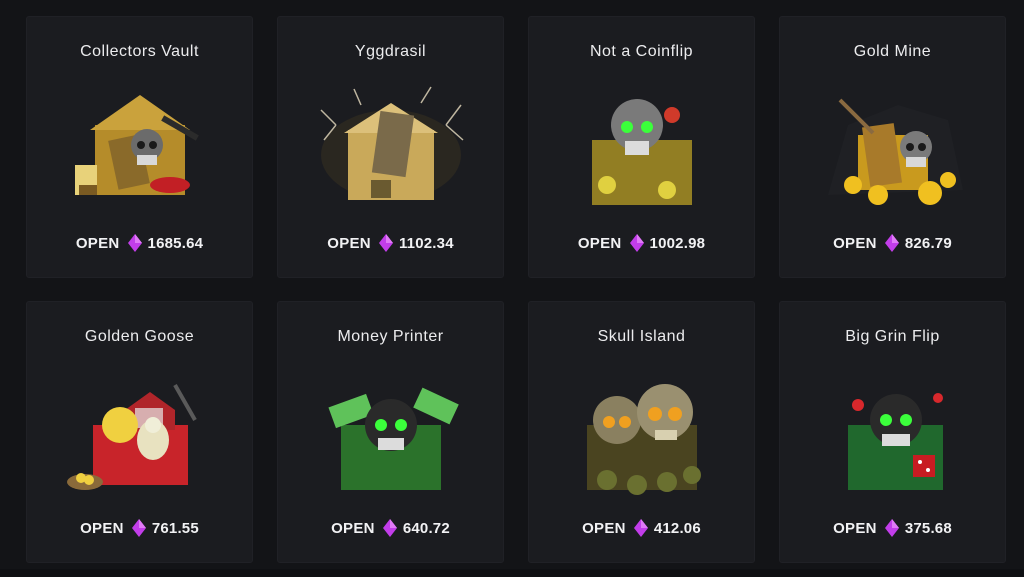  I want to click on case-card-money-printer: Money Printer OPEN 640.72, so click(390, 432).